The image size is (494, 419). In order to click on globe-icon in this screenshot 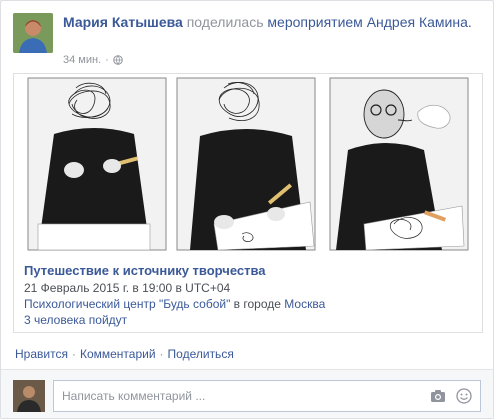, I will do `click(118, 60)`.